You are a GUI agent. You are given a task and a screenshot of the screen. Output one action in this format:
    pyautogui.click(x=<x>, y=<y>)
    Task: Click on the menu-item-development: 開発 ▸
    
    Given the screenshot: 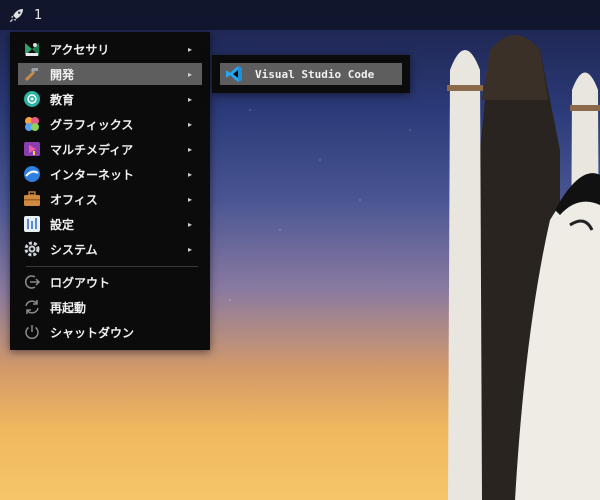 What is the action you would take?
    pyautogui.click(x=110, y=74)
    